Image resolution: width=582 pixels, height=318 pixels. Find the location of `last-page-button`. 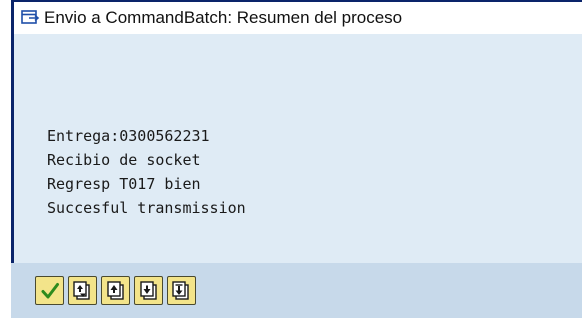

last-page-button is located at coordinates (181, 290).